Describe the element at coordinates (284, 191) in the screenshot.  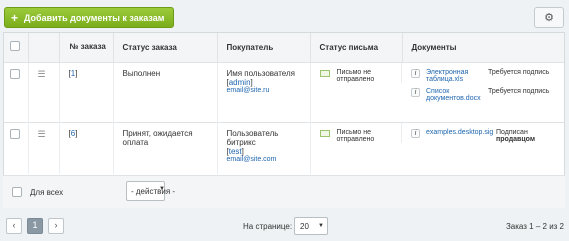
I see `group-actions-bar: Для всех - действия - ▼` at that location.